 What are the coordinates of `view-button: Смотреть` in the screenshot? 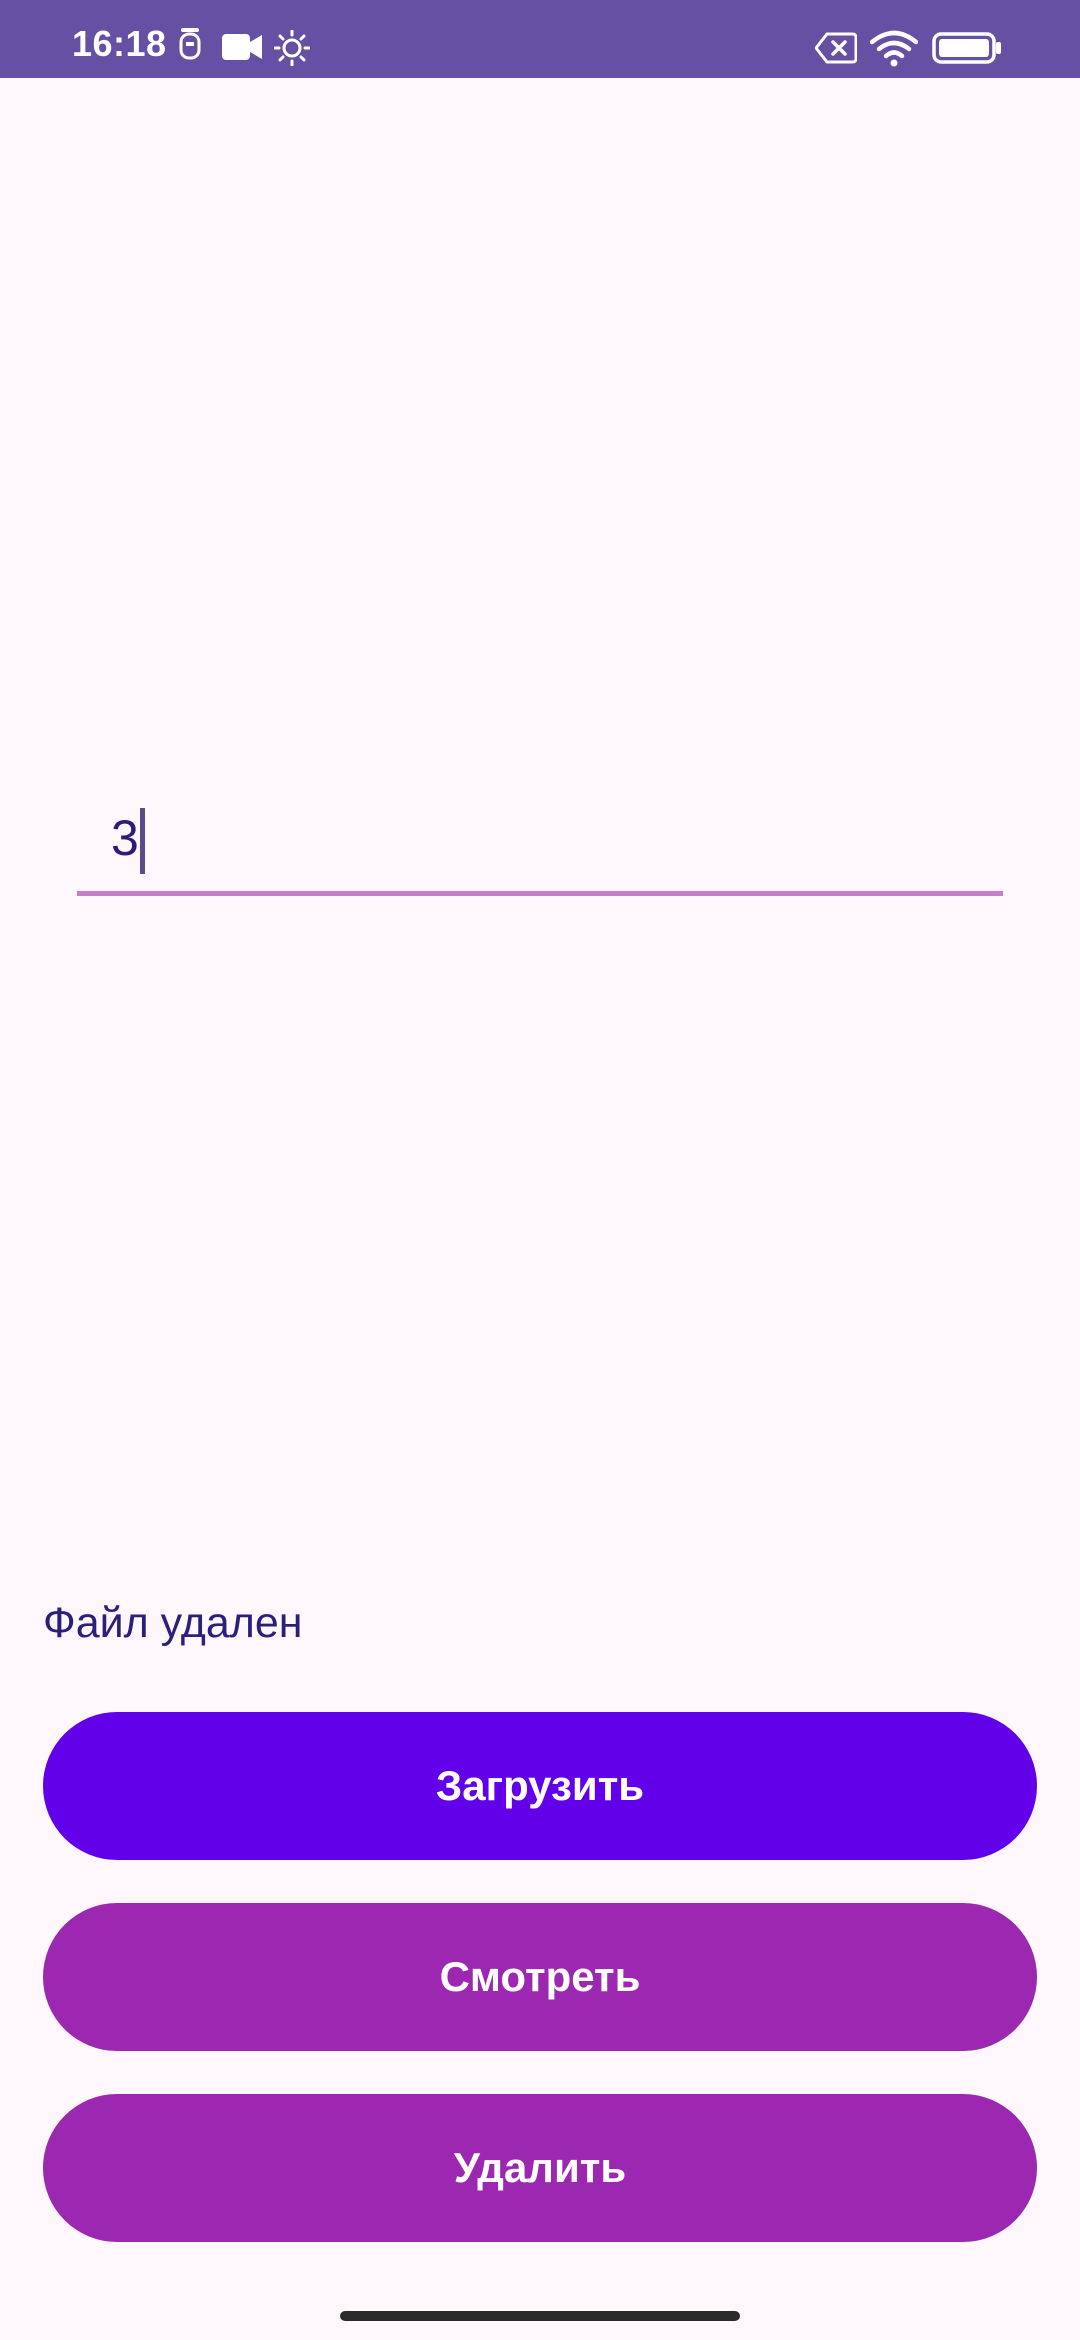 It's located at (540, 1977).